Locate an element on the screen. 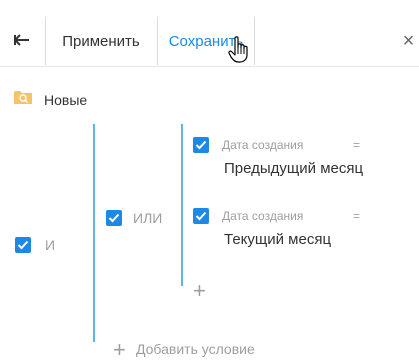 The height and width of the screenshot is (362, 419). toolbar-divider is located at coordinates (209, 66).